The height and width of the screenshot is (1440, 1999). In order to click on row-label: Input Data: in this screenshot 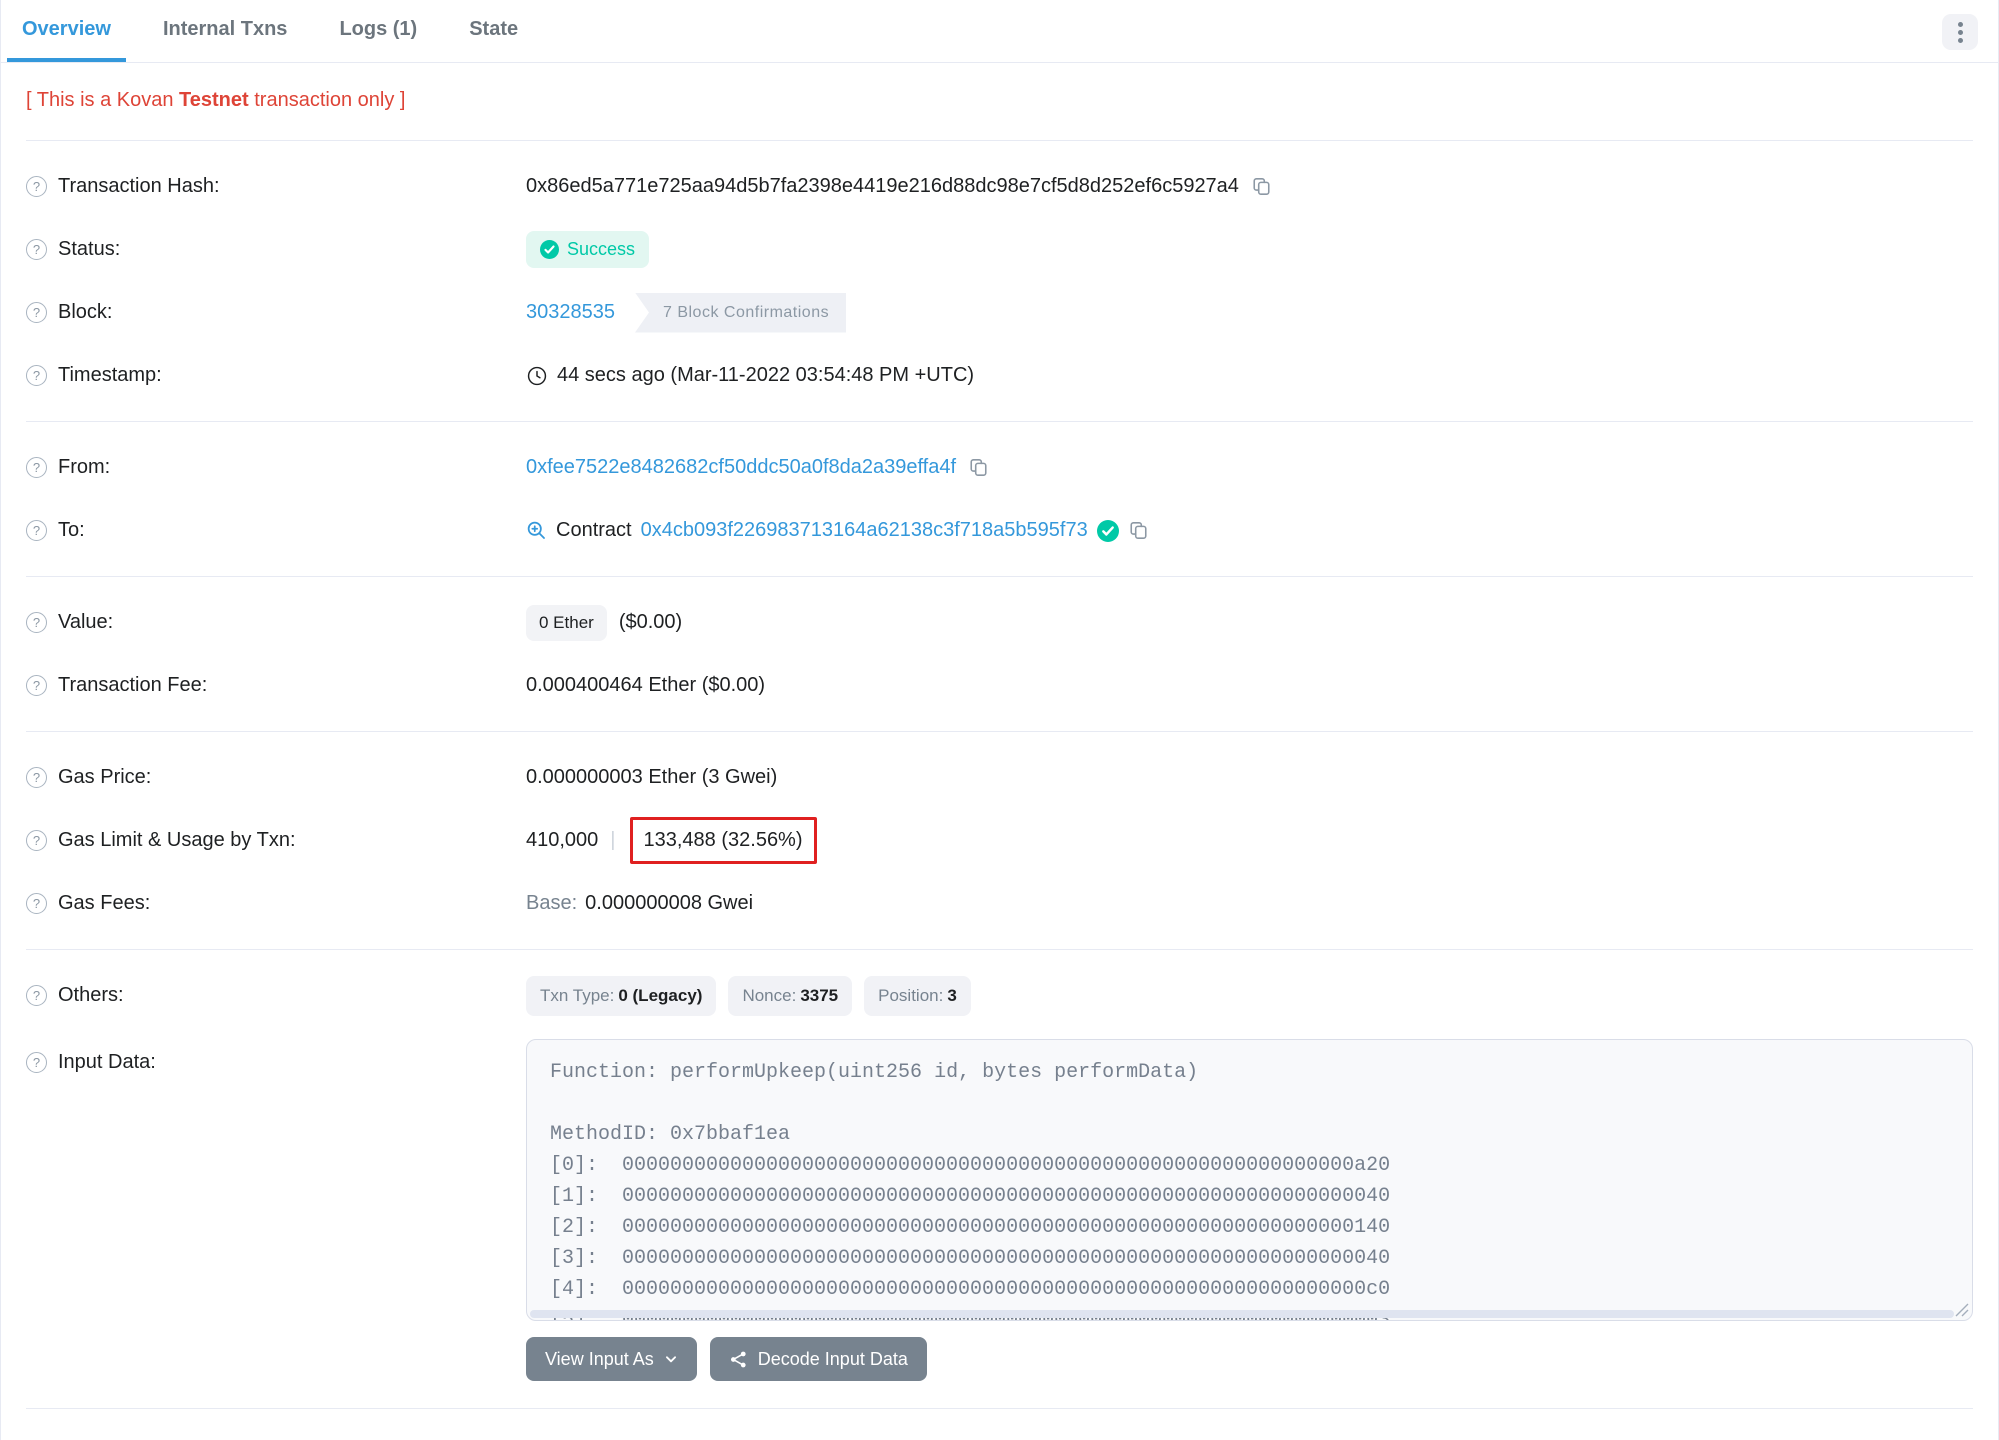, I will do `click(107, 1062)`.